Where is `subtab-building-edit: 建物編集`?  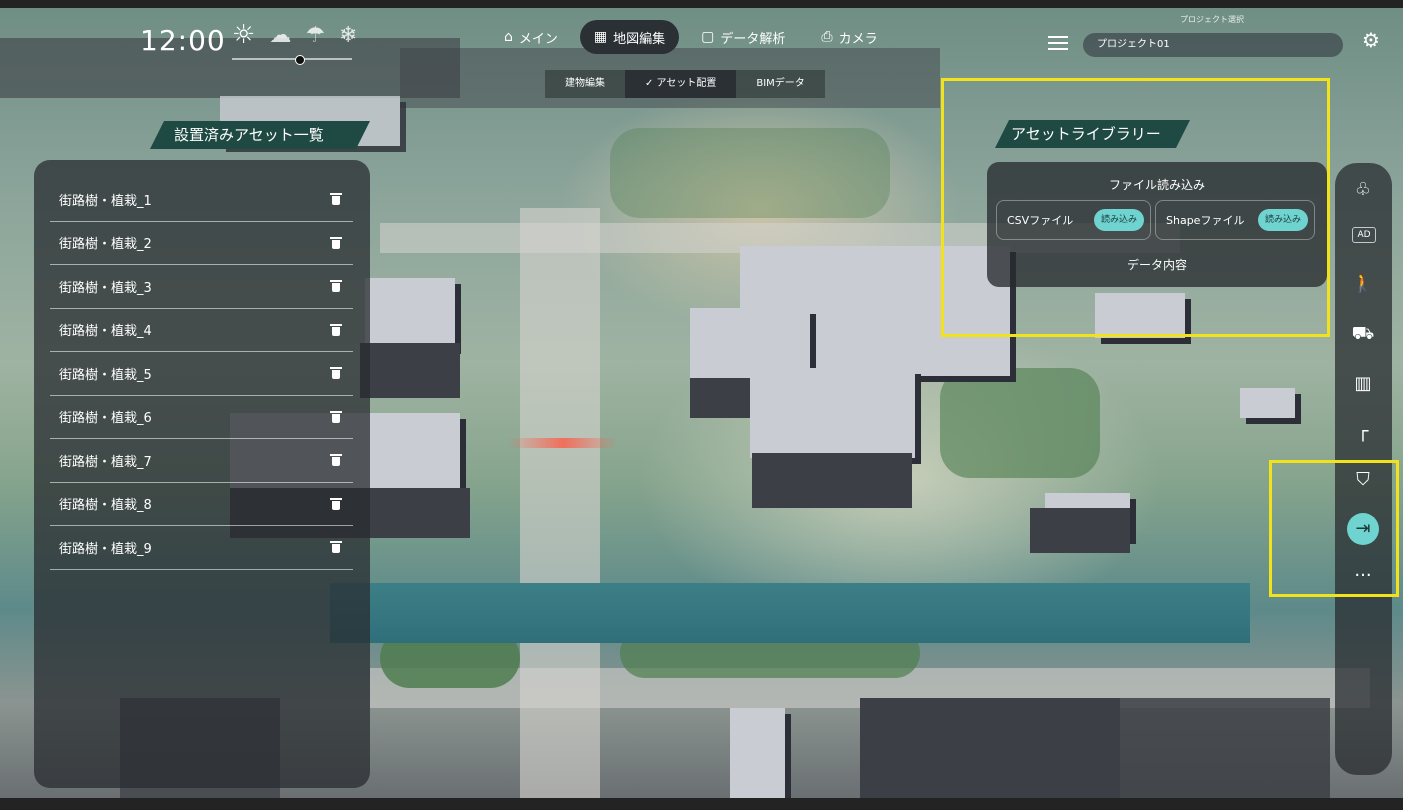 subtab-building-edit: 建物編集 is located at coordinates (585, 84).